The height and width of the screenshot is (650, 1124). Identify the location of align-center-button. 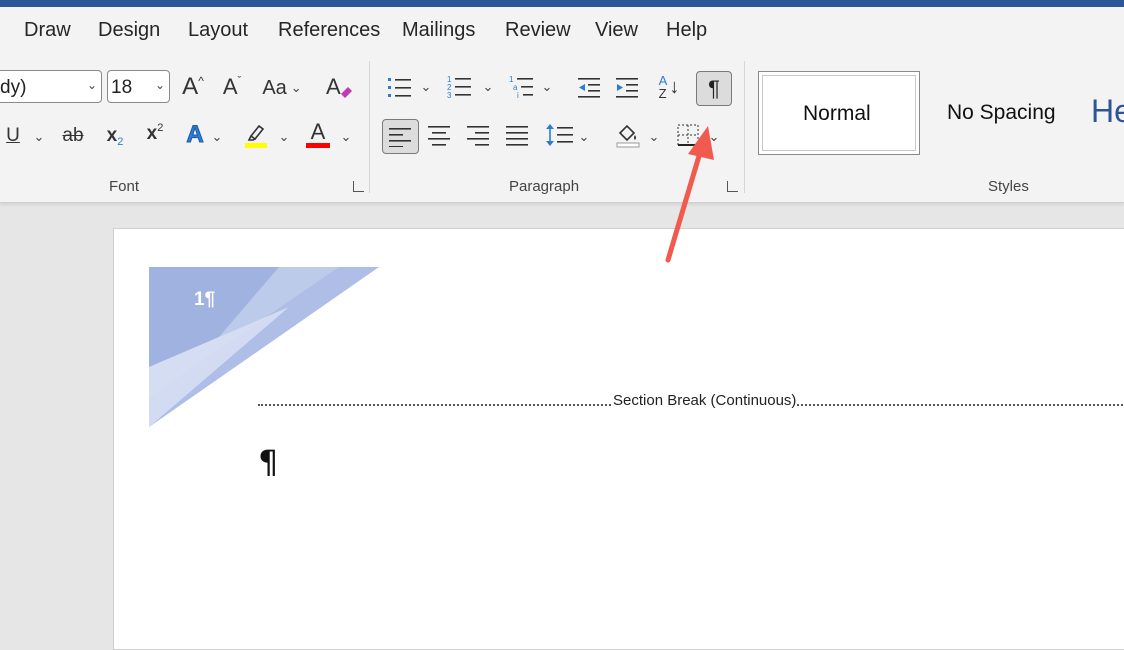
(439, 135).